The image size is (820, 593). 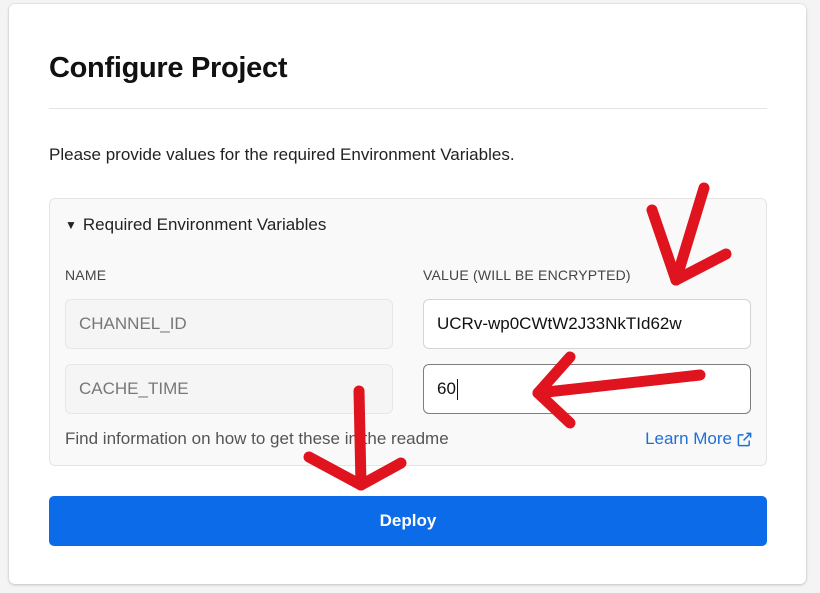 I want to click on learn-more-link: Learn More, so click(x=698, y=439).